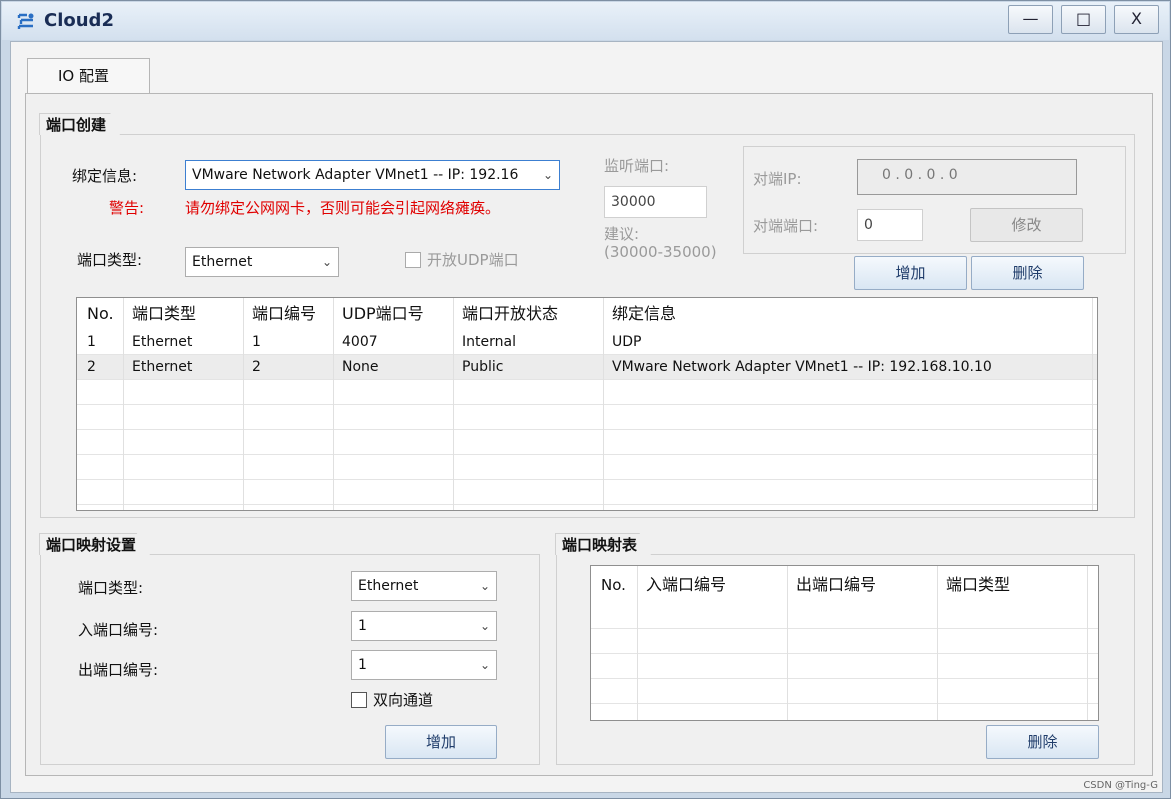  What do you see at coordinates (118, 670) in the screenshot?
I see `out-port-label: 出端口编号:` at bounding box center [118, 670].